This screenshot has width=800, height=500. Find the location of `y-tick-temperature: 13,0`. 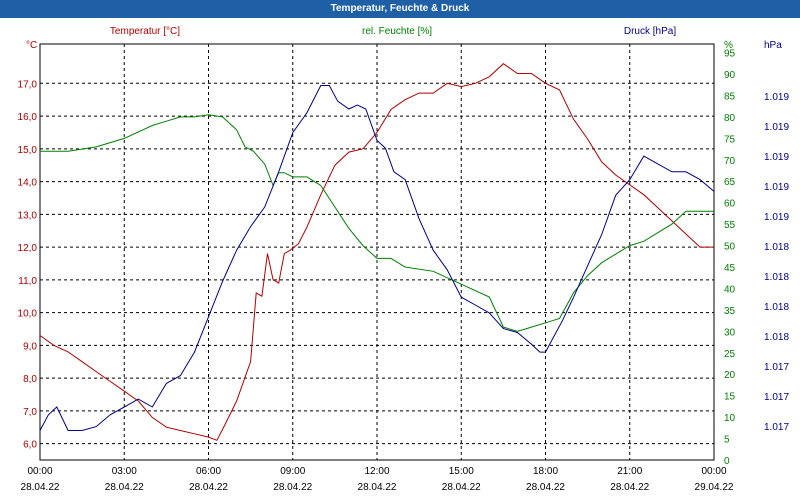

y-tick-temperature: 13,0 is located at coordinates (28, 215).